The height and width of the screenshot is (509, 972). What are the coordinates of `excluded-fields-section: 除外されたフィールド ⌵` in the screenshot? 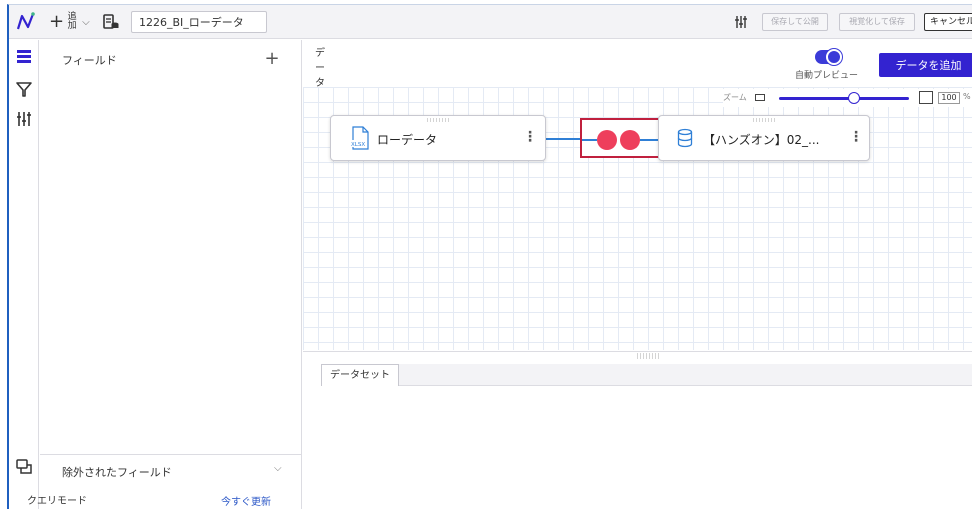 It's located at (171, 469).